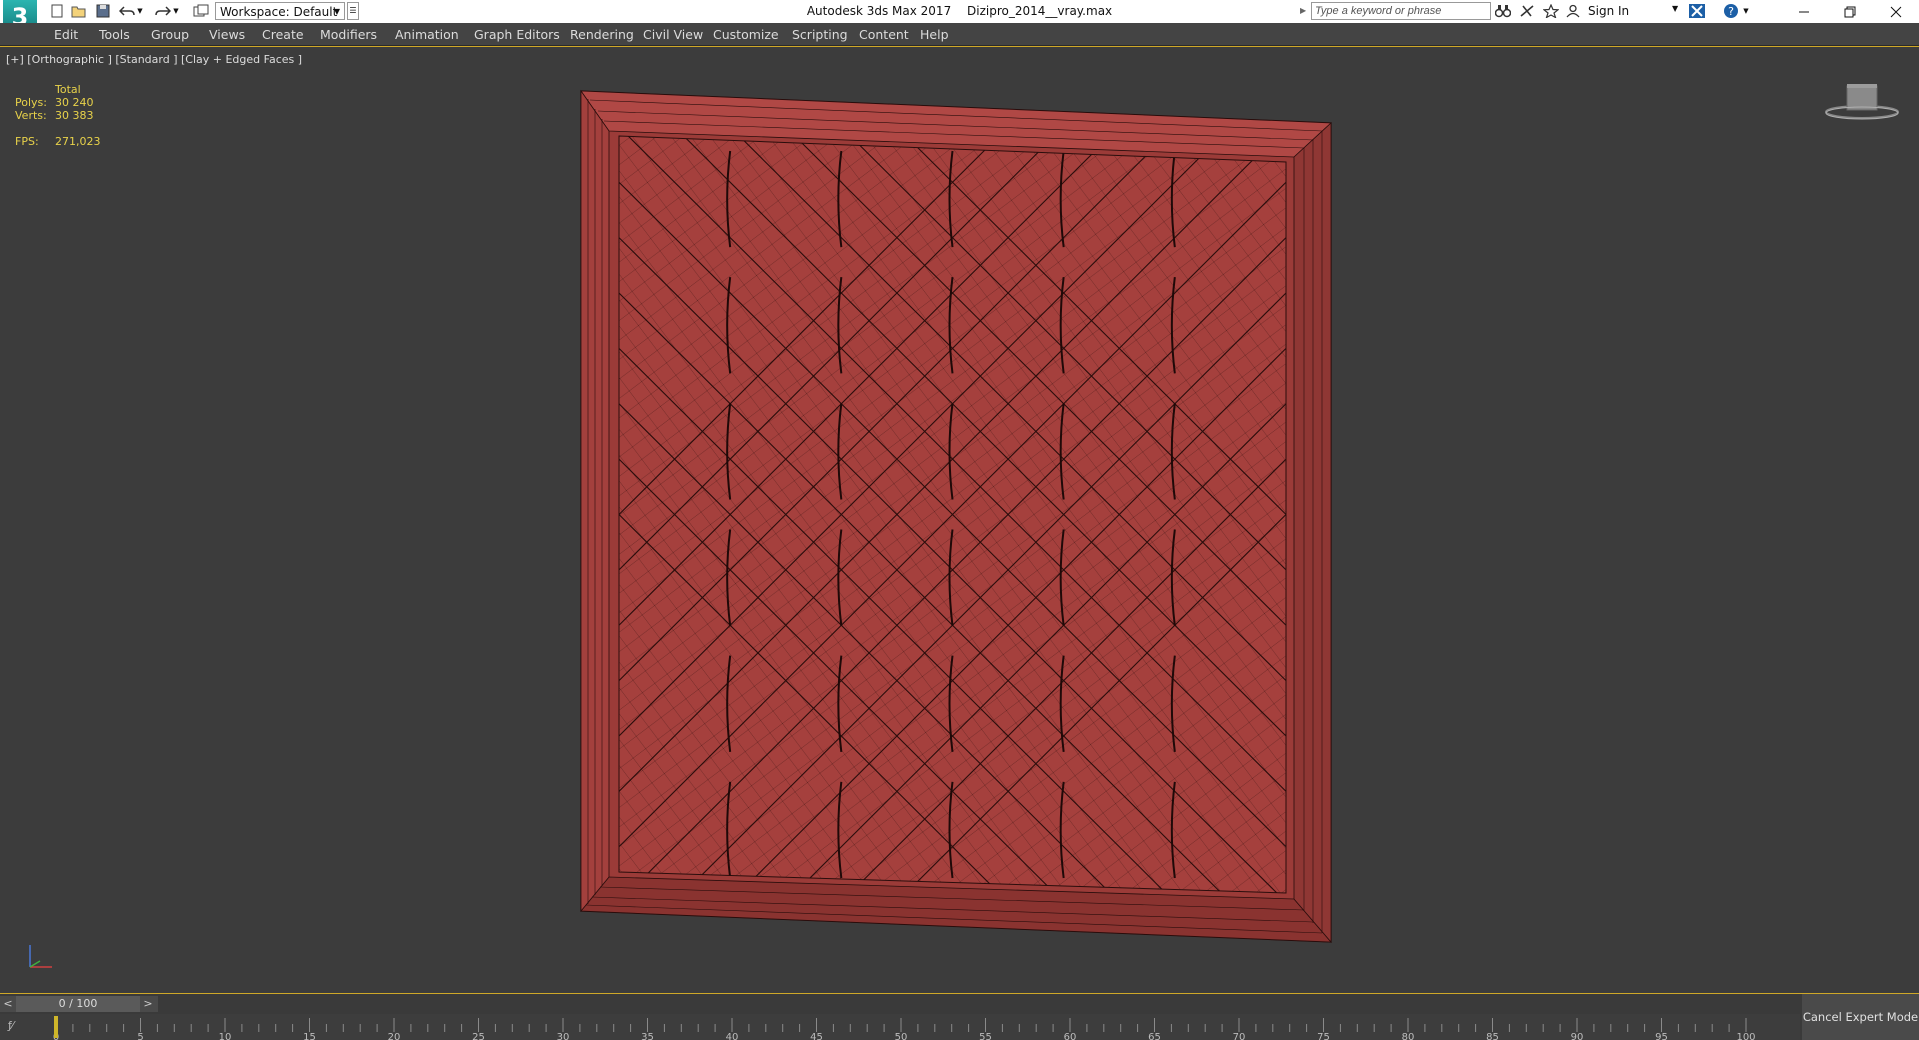 Image resolution: width=1919 pixels, height=1040 pixels. What do you see at coordinates (1865, 112) in the screenshot?
I see `viewcube` at bounding box center [1865, 112].